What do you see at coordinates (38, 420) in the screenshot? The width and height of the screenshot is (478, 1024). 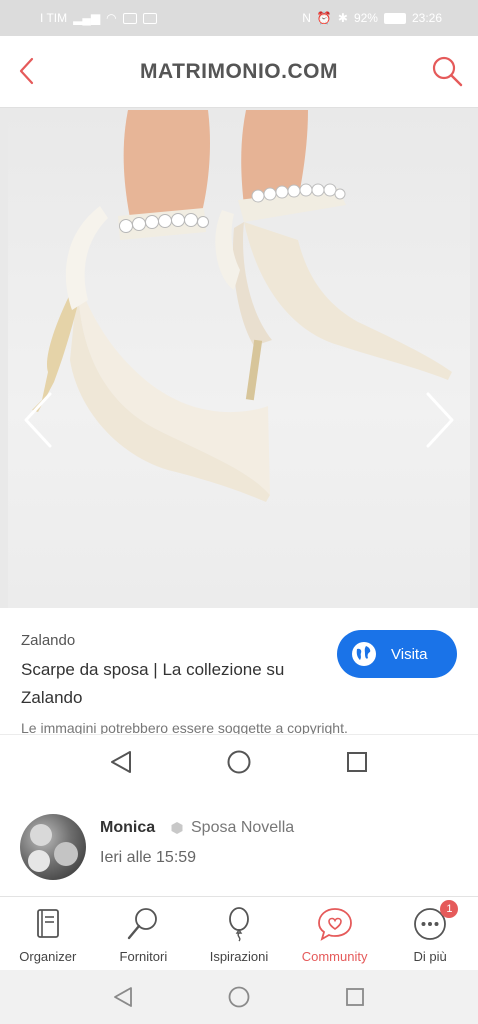 I see `gallery-prev-button` at bounding box center [38, 420].